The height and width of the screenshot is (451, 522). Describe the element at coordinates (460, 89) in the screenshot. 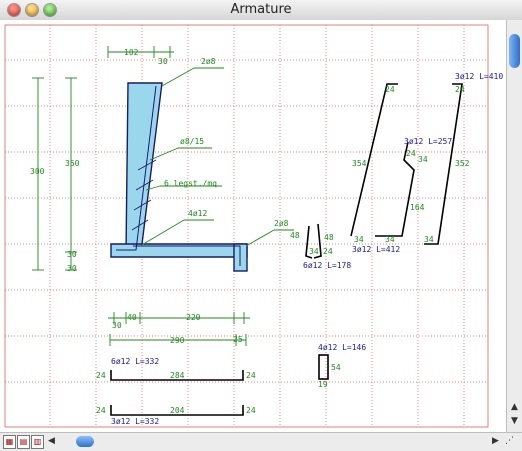

I see `dim-24-d: 24` at that location.